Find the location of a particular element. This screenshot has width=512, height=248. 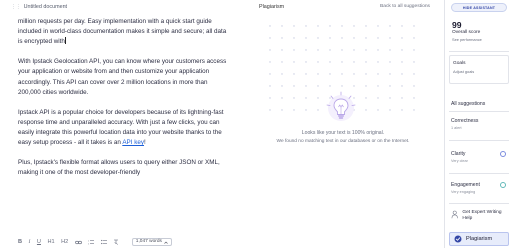

category-engagement: Engagement Very engaging is located at coordinates (480, 188).